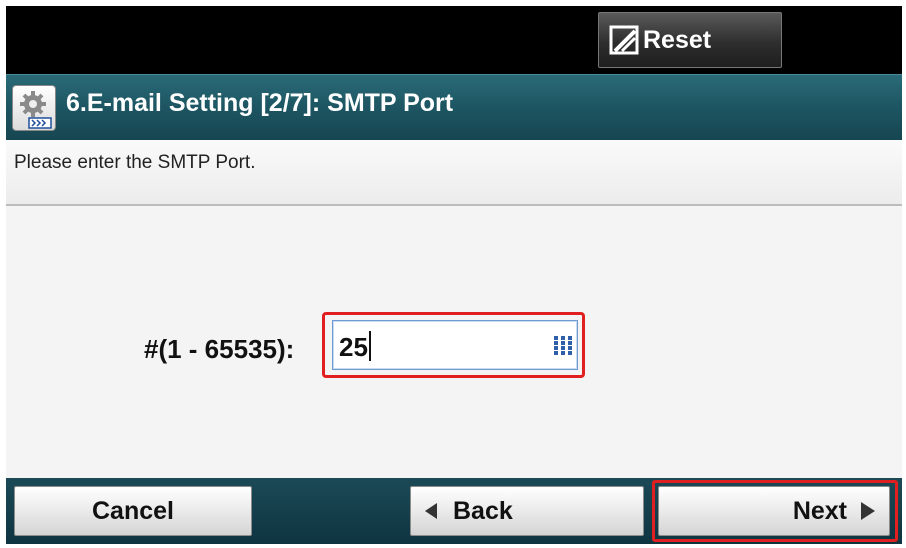 Image resolution: width=906 pixels, height=548 pixels. I want to click on reset-icon, so click(624, 40).